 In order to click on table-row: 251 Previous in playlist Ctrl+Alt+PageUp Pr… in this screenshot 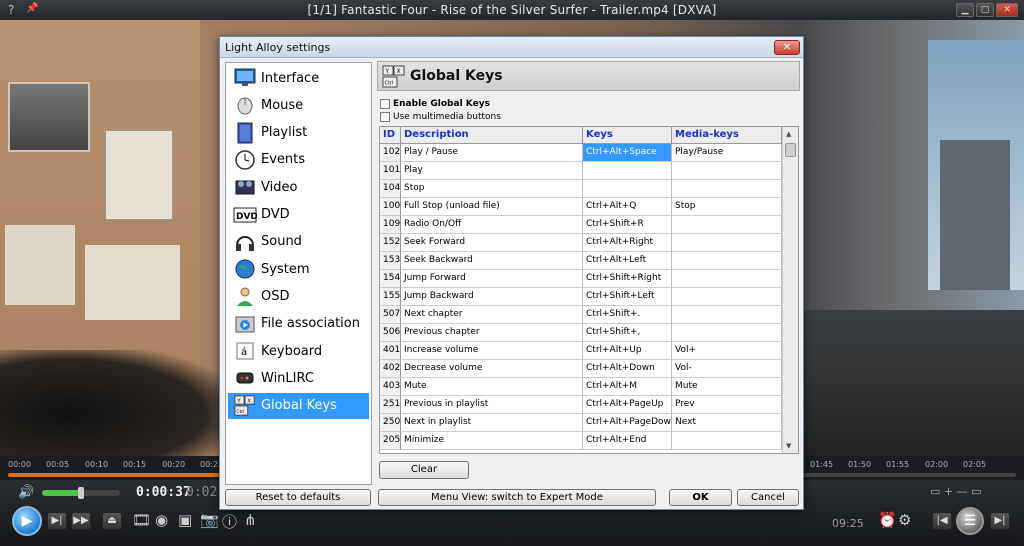, I will do `click(581, 405)`.